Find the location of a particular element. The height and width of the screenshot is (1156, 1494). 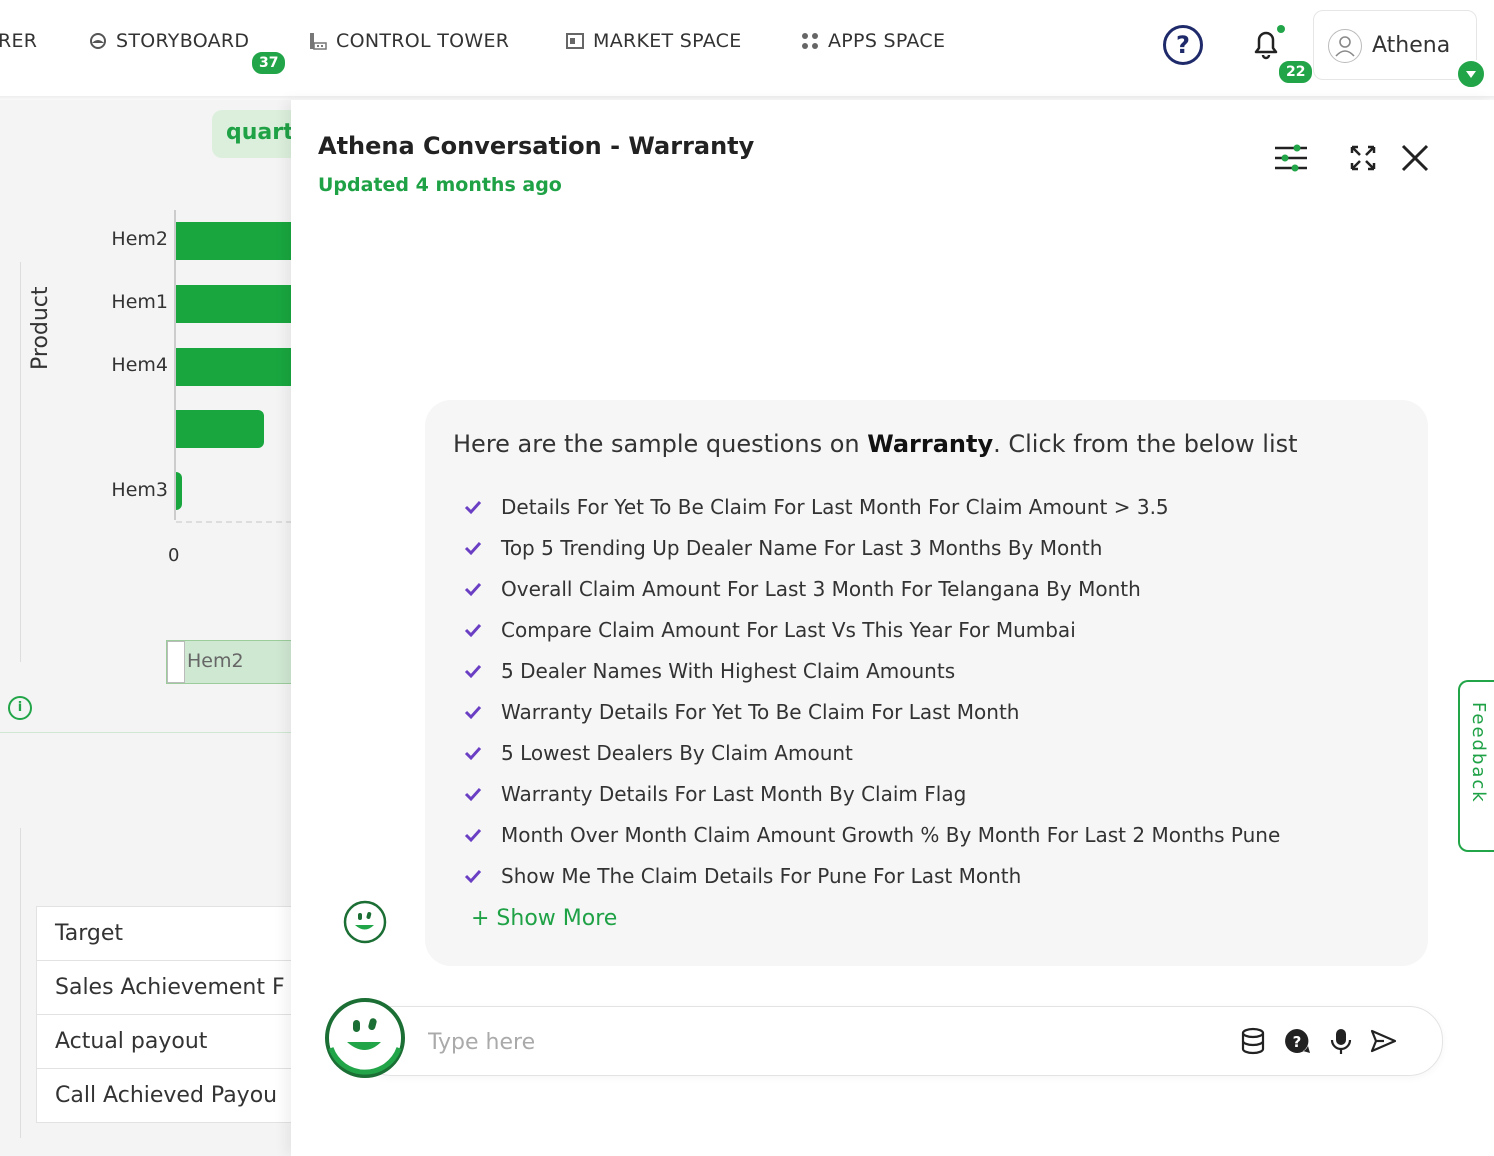

show-more-link: + Show More is located at coordinates (544, 918).